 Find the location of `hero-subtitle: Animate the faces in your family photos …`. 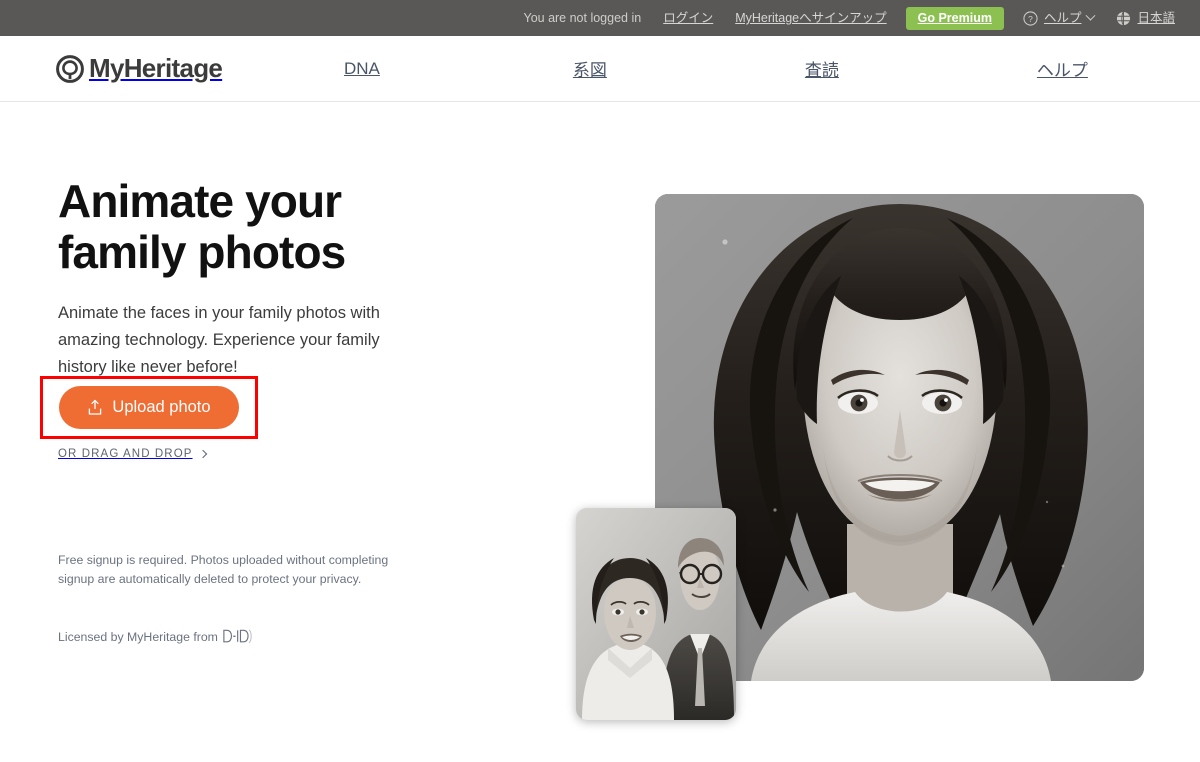

hero-subtitle: Animate the faces in your family photos … is located at coordinates (219, 340).